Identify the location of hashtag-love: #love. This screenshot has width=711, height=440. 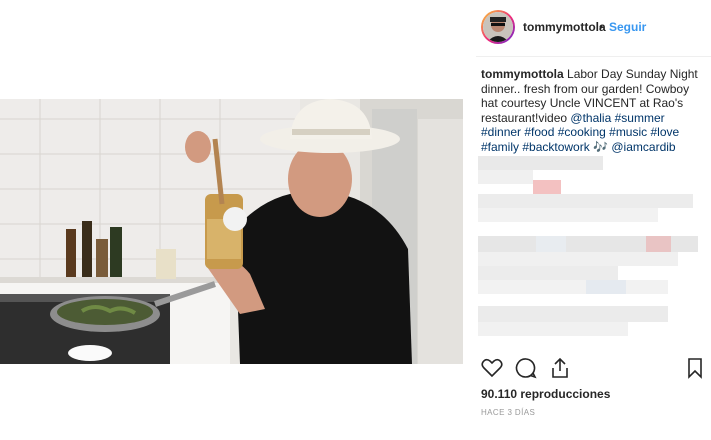
(665, 132).